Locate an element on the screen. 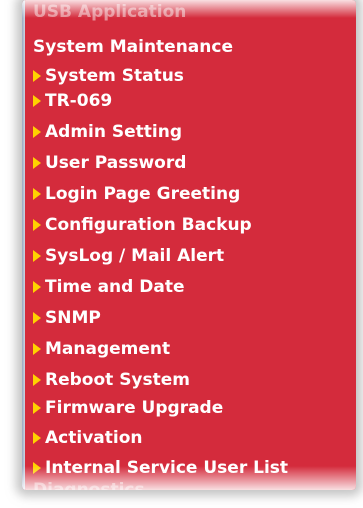  panel-left-edge is located at coordinates (23, 245).